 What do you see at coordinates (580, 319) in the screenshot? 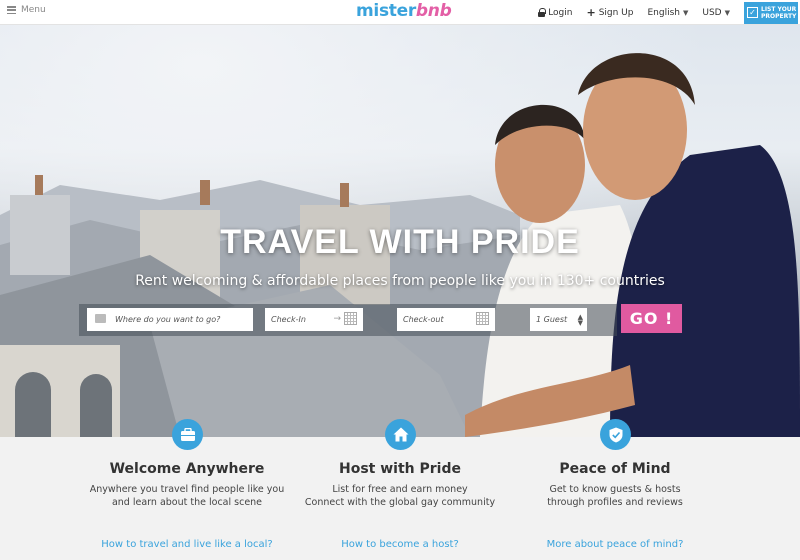
I see `select-arrows-icon: ▲ ▼` at bounding box center [580, 319].